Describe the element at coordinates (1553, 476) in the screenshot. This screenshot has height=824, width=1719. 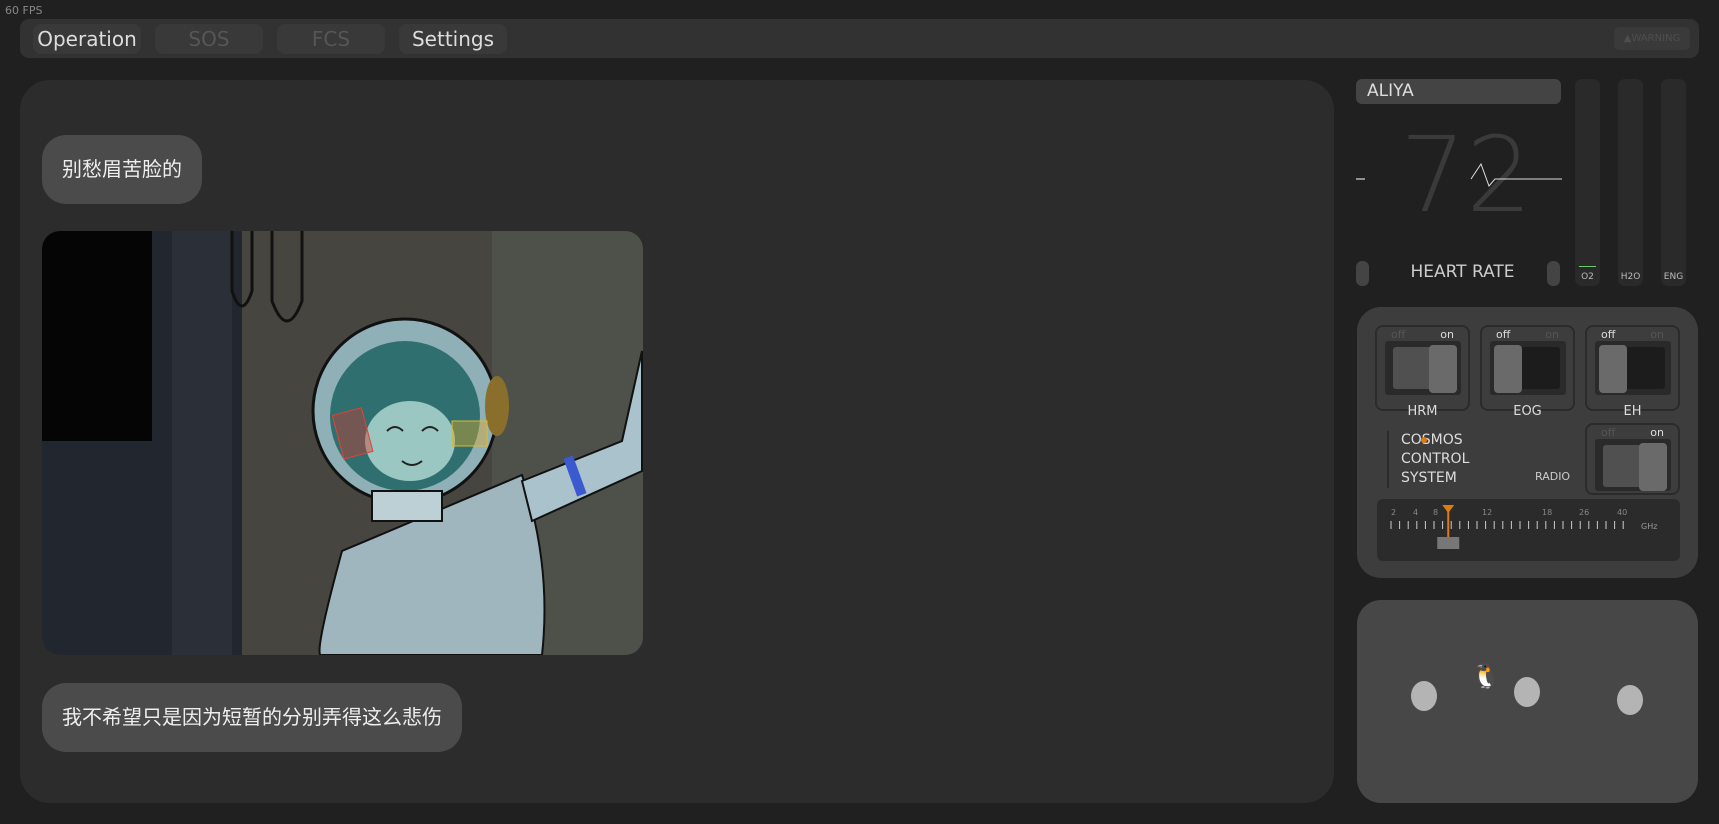
I see `radio-label: RADIO` at that location.